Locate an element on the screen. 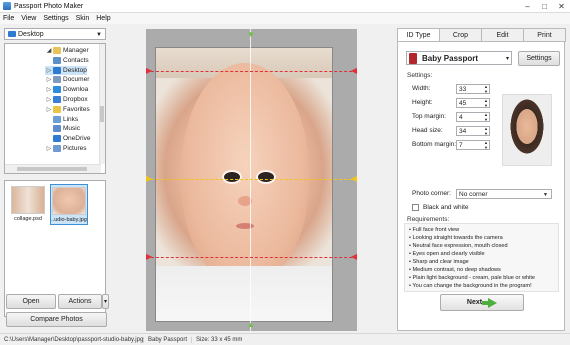  top-margin-input: 4 ▲ ▼ is located at coordinates (473, 117).